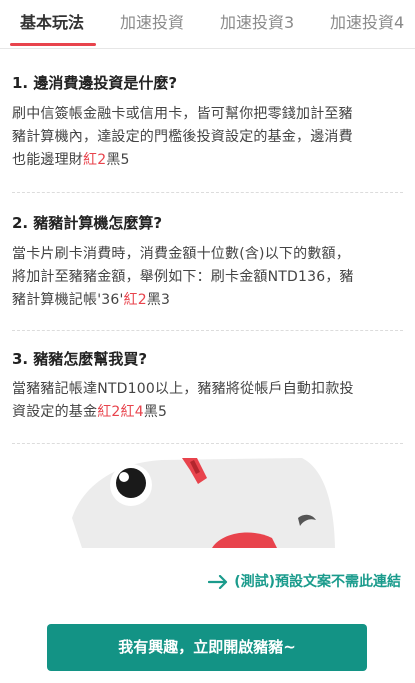 The image size is (415, 683). I want to click on piggy-mascot-illustration, so click(203, 503).